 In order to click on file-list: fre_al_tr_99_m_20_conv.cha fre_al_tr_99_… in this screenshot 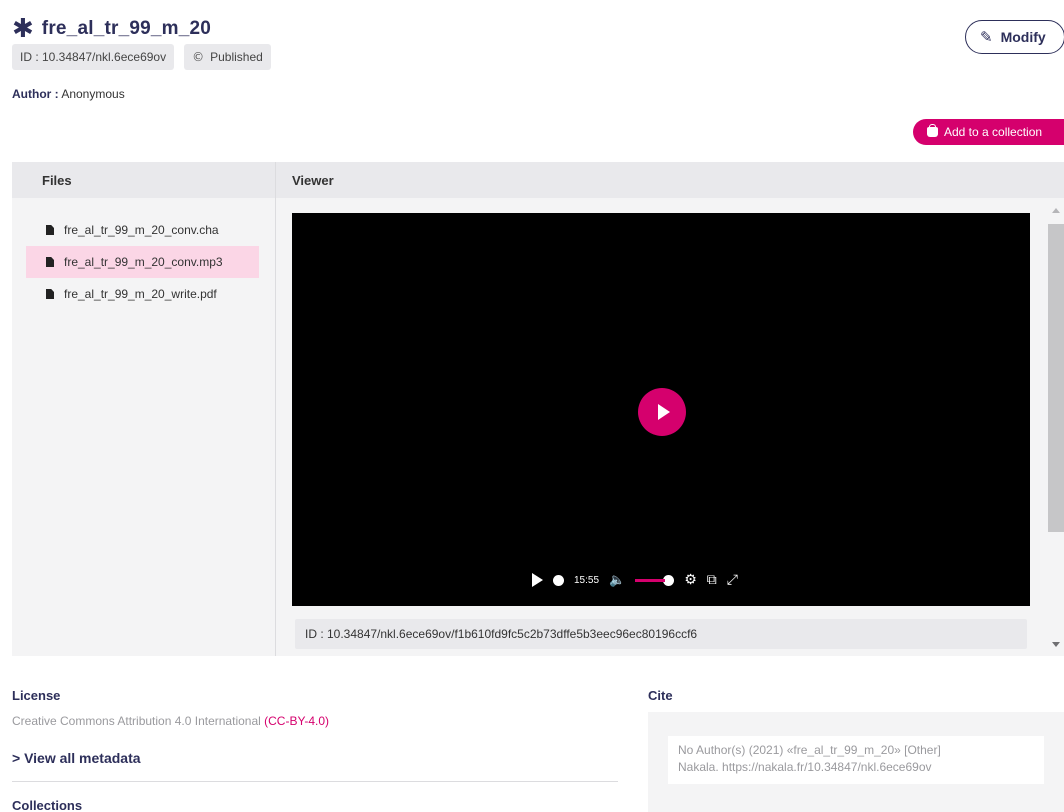, I will do `click(142, 262)`.